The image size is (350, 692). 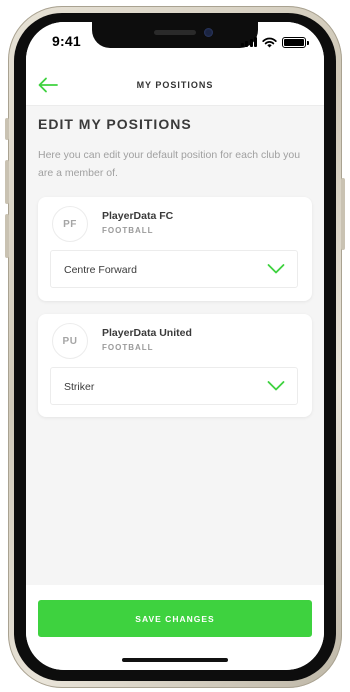 What do you see at coordinates (269, 42) in the screenshot?
I see `wifi-icon` at bounding box center [269, 42].